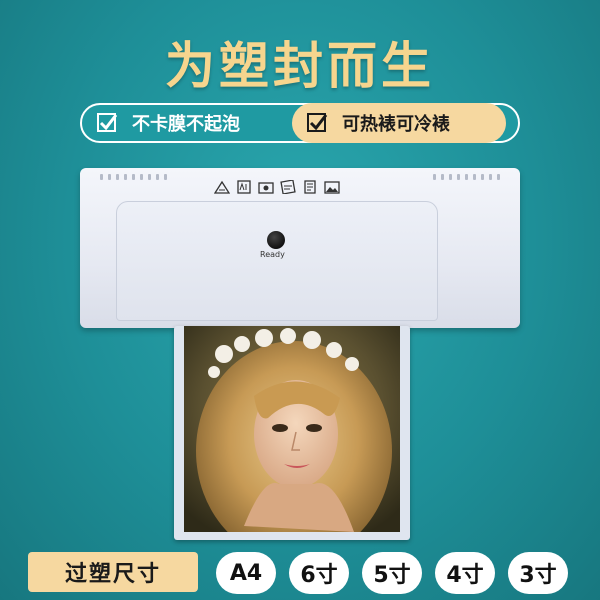 The height and width of the screenshot is (600, 600). Describe the element at coordinates (276, 240) in the screenshot. I see `power-button` at that location.